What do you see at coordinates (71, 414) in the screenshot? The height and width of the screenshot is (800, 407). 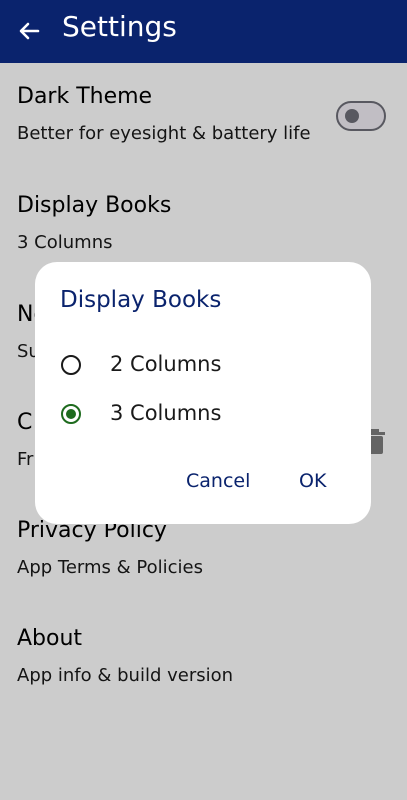 I see `radio-button-selected` at bounding box center [71, 414].